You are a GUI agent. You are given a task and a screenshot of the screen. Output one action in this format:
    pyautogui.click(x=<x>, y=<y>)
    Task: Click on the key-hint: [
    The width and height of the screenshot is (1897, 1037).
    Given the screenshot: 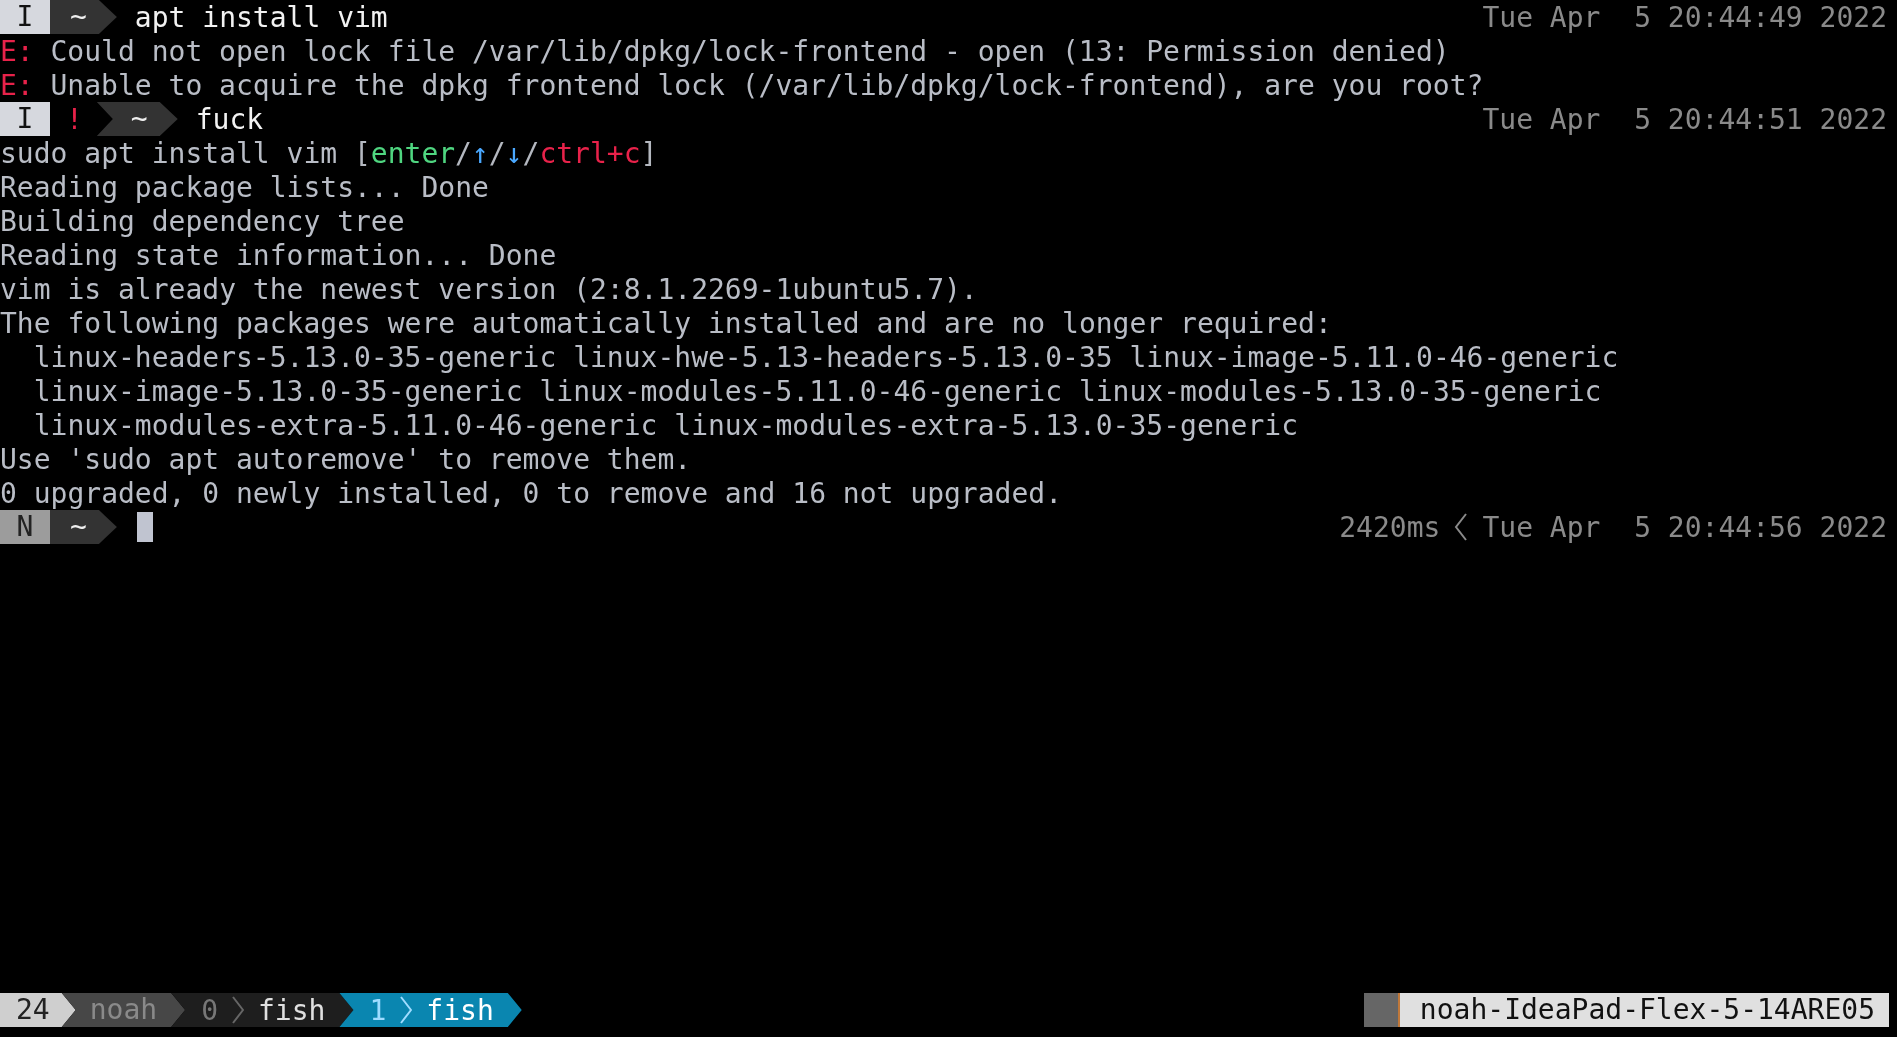 What is the action you would take?
    pyautogui.click(x=362, y=153)
    